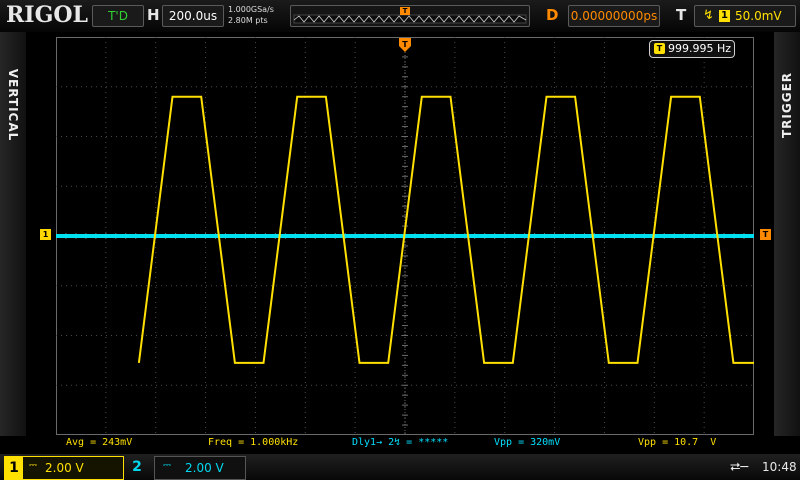  Describe the element at coordinates (708, 15) in the screenshot. I see `rising-edge-icon: ↯` at that location.